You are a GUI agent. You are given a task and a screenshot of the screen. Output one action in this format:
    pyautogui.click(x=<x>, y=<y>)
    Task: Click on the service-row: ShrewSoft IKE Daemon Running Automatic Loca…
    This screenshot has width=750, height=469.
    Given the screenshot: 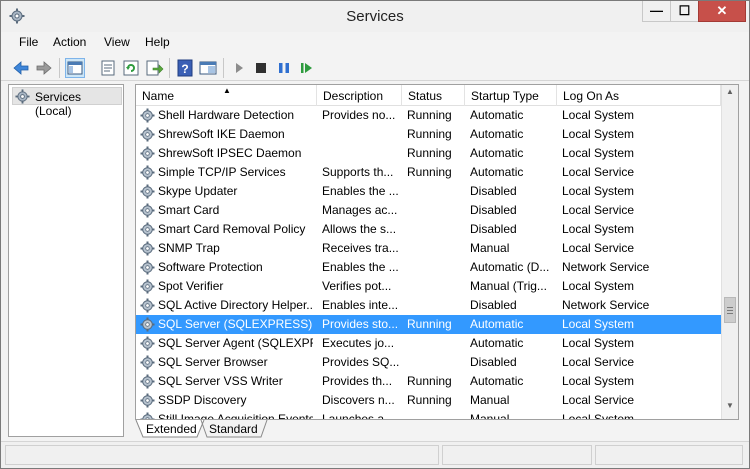 What is the action you would take?
    pyautogui.click(x=428, y=134)
    